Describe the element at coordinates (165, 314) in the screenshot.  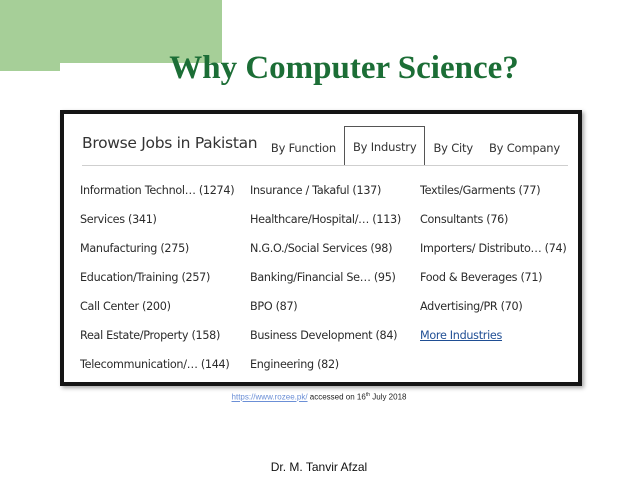
I see `industry-link: Call Center (200)` at that location.